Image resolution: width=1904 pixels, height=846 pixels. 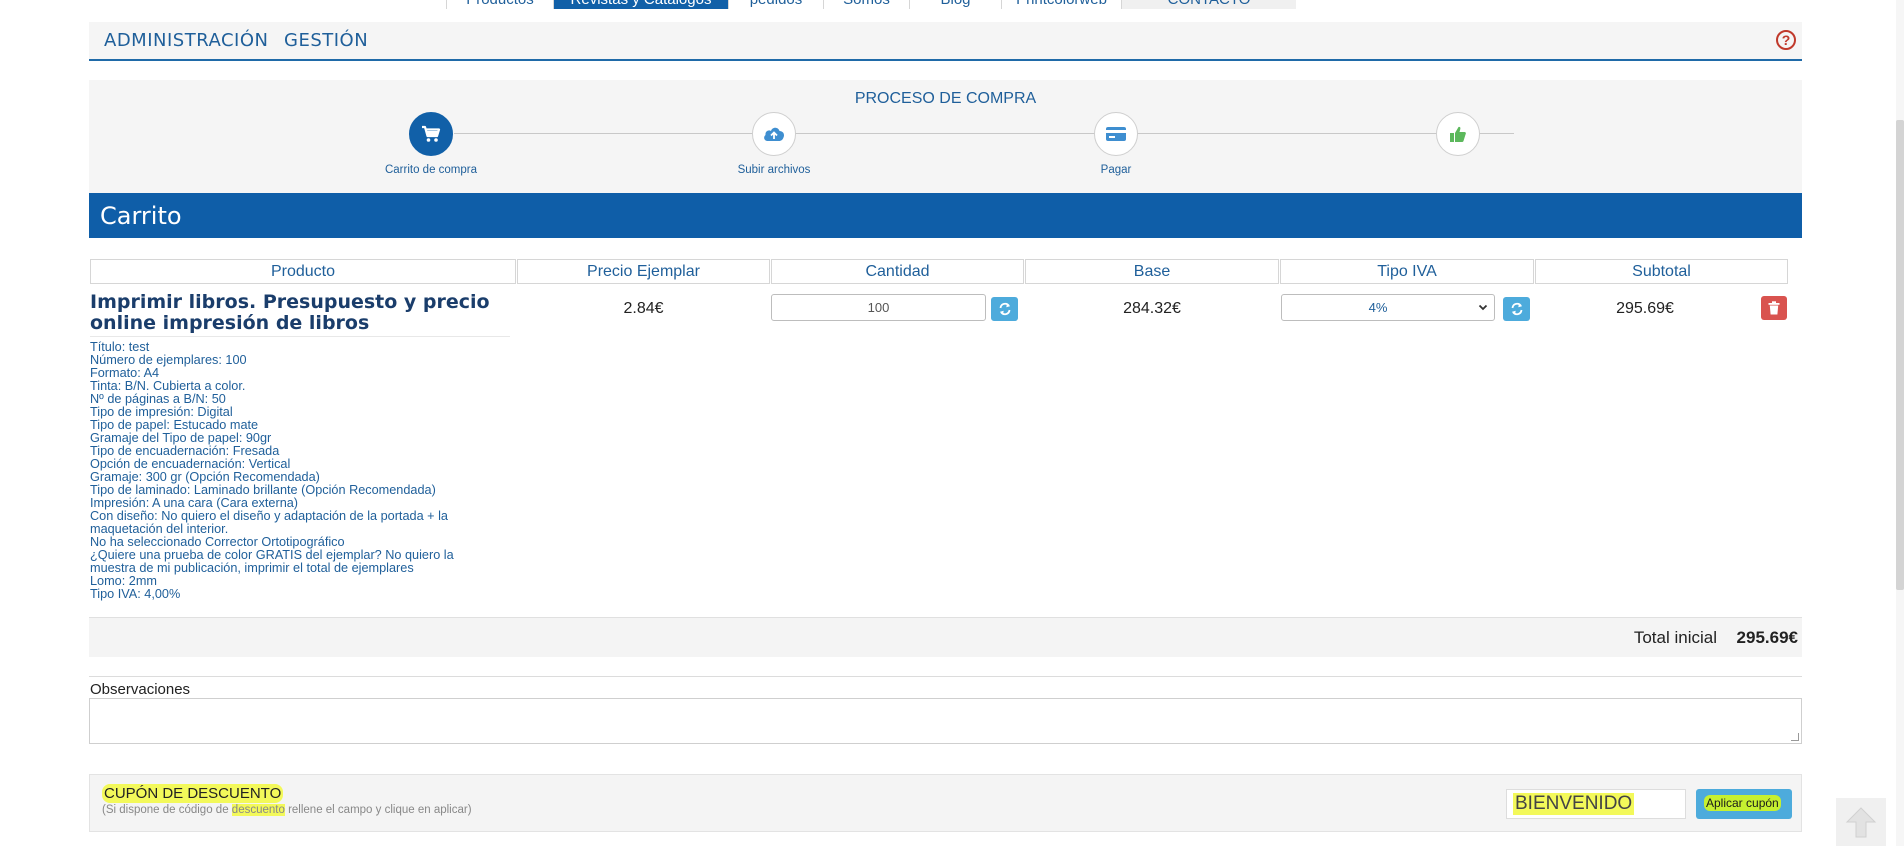 I want to click on scrollbar-thumb, so click(x=1900, y=355).